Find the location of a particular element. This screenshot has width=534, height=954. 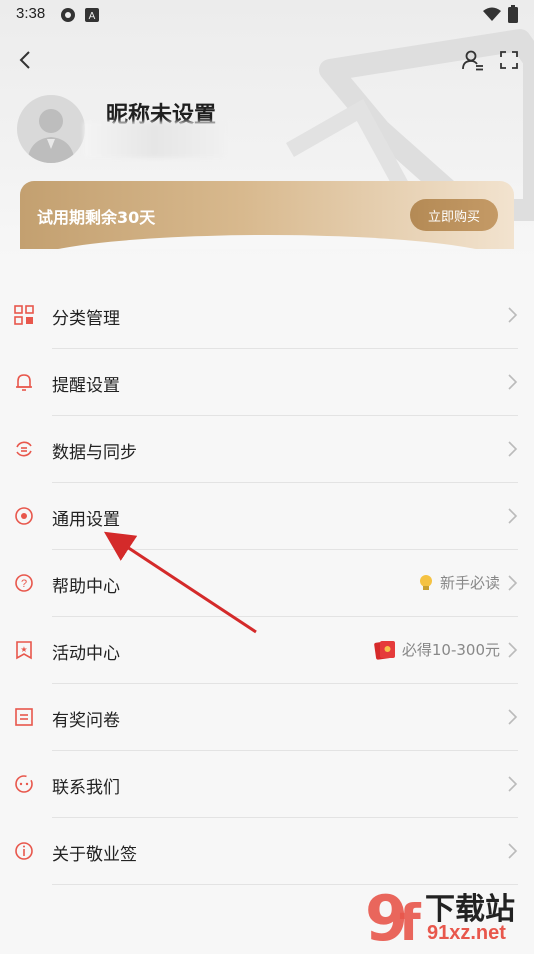

menu-item-help: ? 帮助中心 新手必读 is located at coordinates (266, 583).